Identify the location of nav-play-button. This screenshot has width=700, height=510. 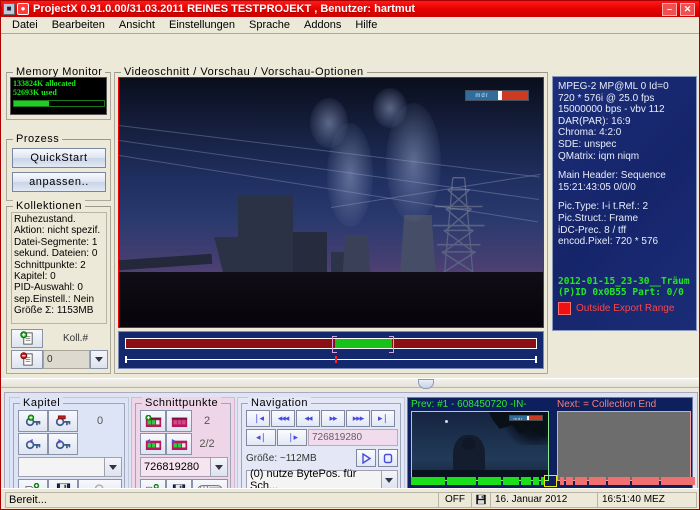
(366, 458).